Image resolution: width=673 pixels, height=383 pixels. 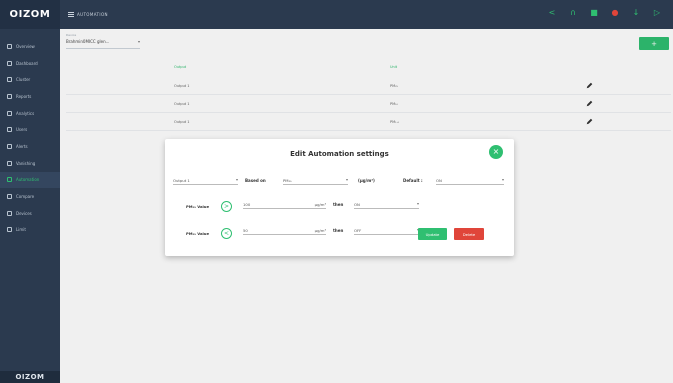 What do you see at coordinates (25, 46) in the screenshot?
I see `sidebar-item-label: Overview` at bounding box center [25, 46].